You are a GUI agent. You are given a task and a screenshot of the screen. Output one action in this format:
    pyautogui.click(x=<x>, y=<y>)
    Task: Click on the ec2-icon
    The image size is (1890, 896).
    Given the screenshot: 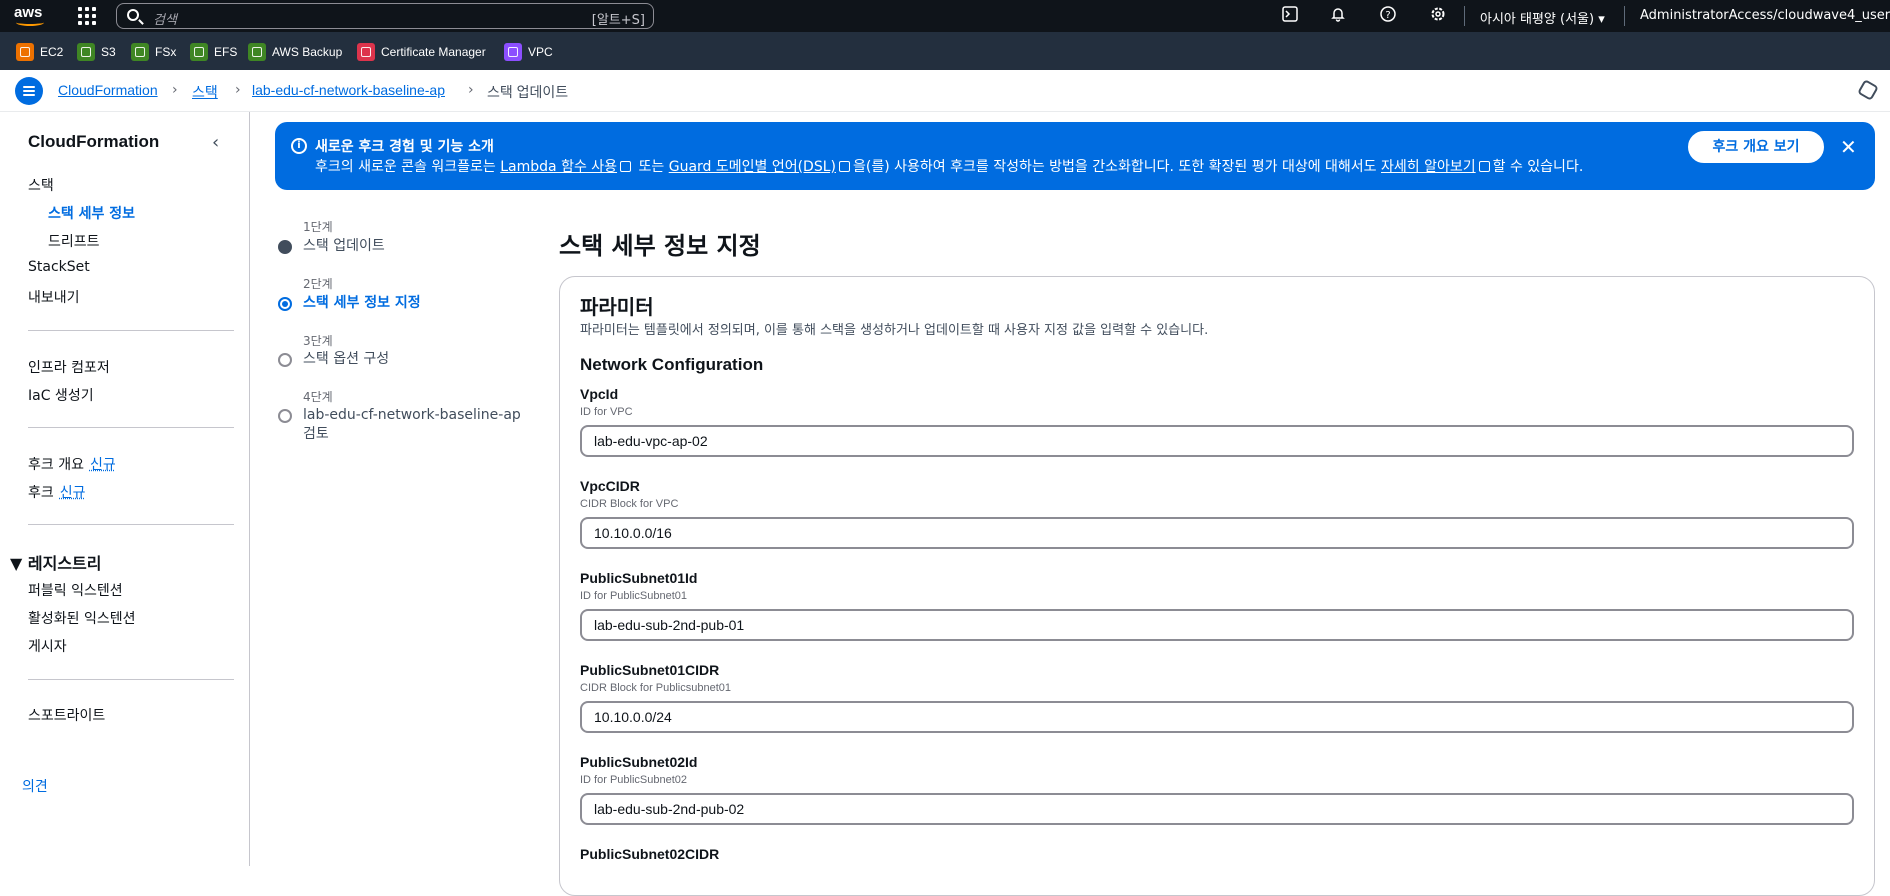 What is the action you would take?
    pyautogui.click(x=25, y=52)
    